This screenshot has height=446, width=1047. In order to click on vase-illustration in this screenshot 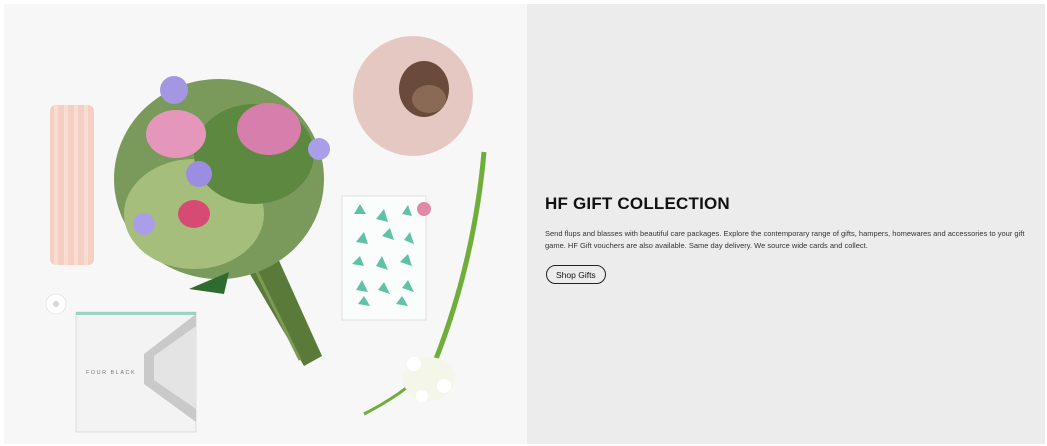, I will do `click(413, 96)`.